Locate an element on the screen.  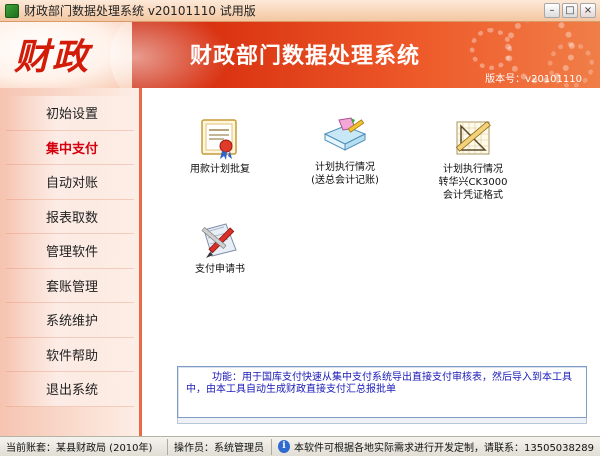
tool-label-line-2: 转华兴CK3000 is located at coordinates (473, 182).